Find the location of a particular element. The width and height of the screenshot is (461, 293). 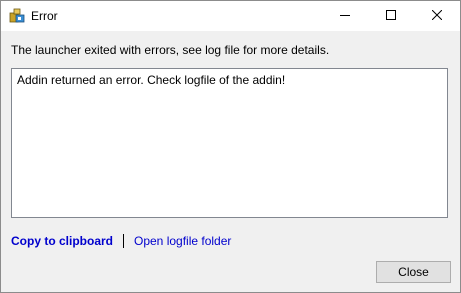

maximize-icon is located at coordinates (391, 16).